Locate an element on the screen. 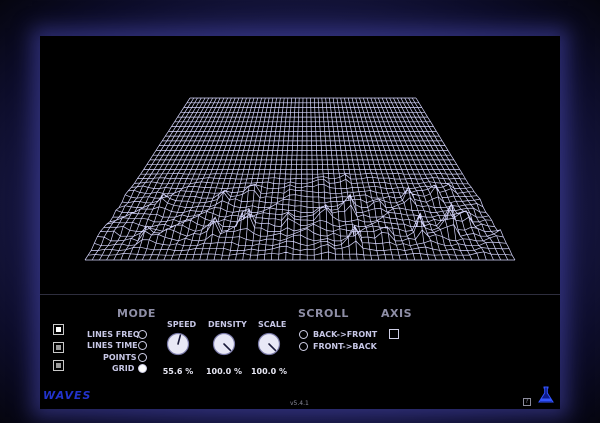 The width and height of the screenshot is (600, 423). help-icon: ? is located at coordinates (527, 402).